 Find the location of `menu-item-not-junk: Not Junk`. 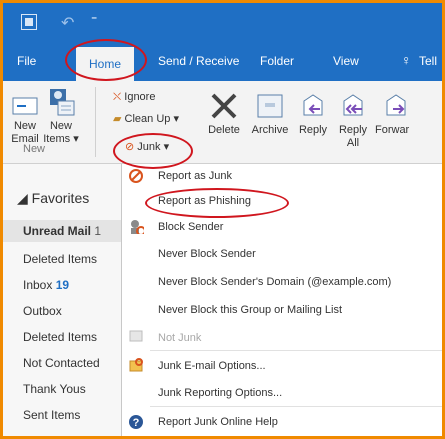

menu-item-not-junk: Not Junk is located at coordinates (180, 338).